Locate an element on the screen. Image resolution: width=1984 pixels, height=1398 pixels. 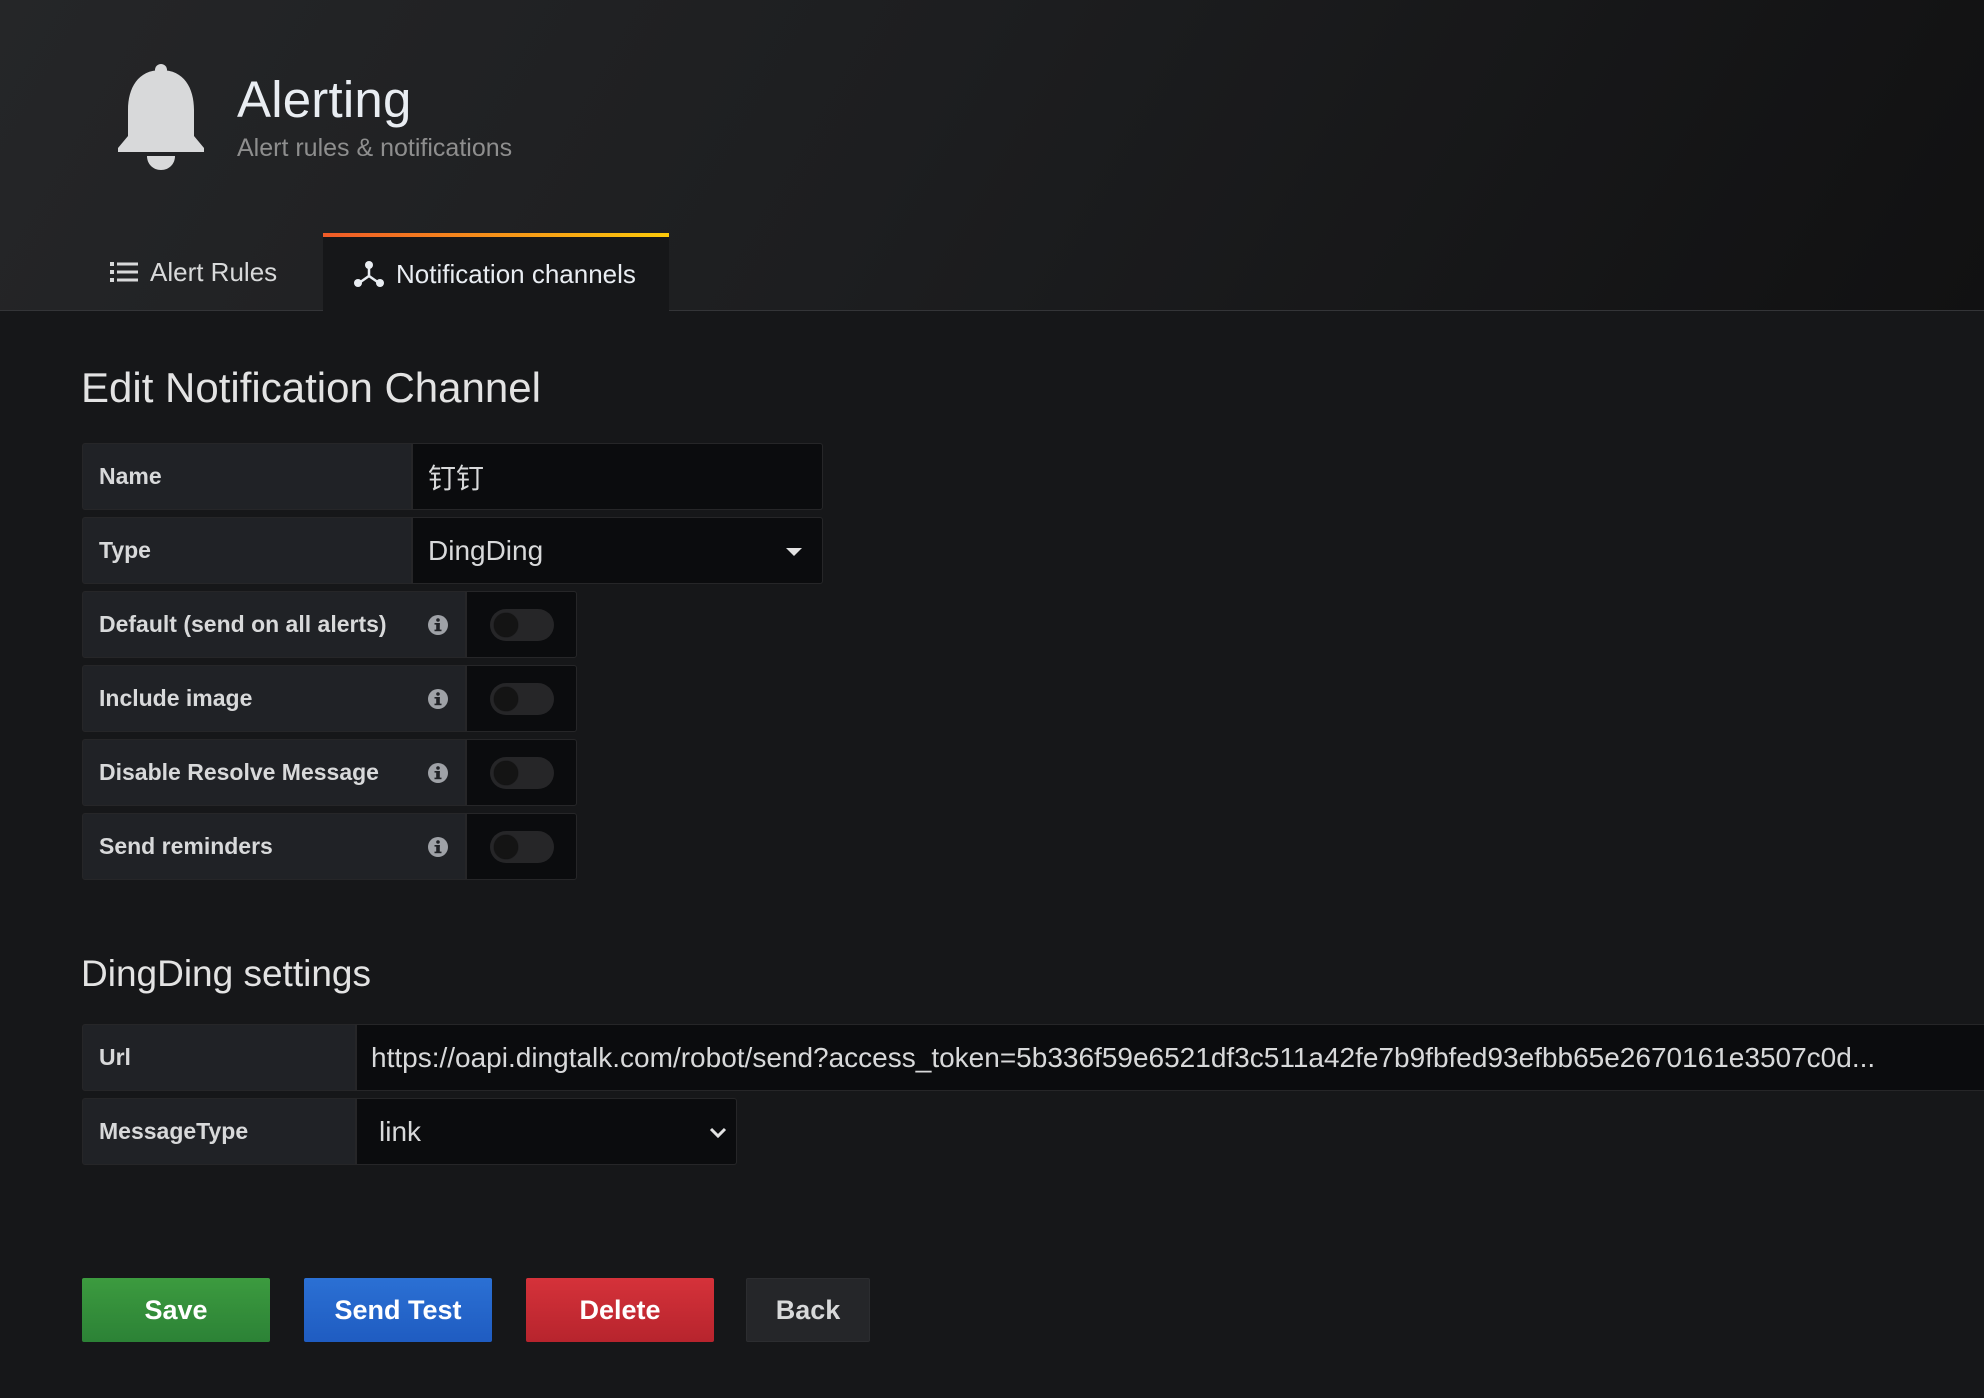
section-heading-edit: Edit Notification Channel is located at coordinates (311, 387).